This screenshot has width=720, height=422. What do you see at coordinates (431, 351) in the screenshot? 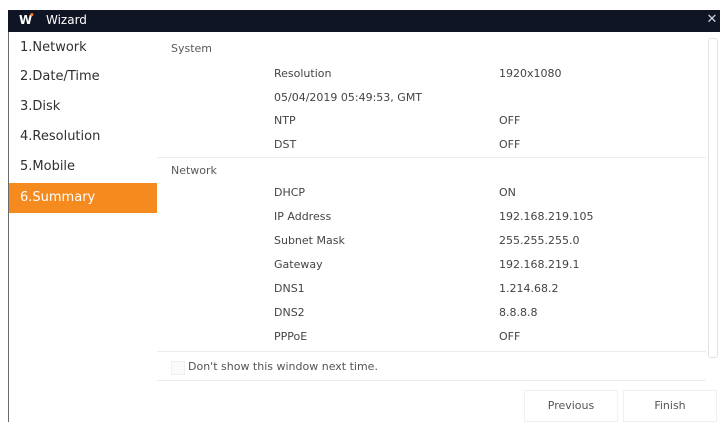
I see `list-bottom-divider` at bounding box center [431, 351].